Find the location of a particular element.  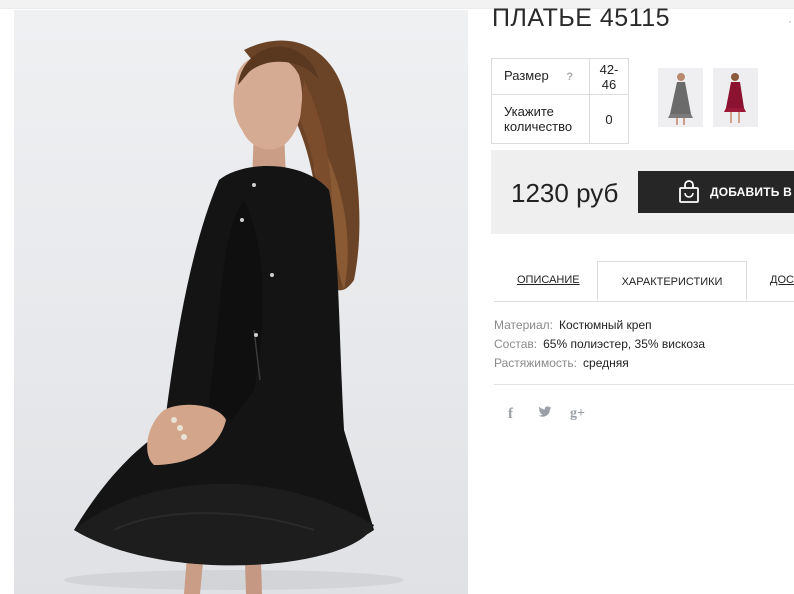

quantity-label: Укажите количество is located at coordinates (540, 119).